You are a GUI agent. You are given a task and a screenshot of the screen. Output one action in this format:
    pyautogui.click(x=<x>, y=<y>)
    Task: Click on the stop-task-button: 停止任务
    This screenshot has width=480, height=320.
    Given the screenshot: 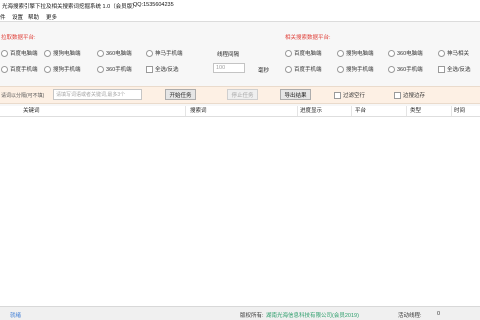 What is the action you would take?
    pyautogui.click(x=242, y=94)
    